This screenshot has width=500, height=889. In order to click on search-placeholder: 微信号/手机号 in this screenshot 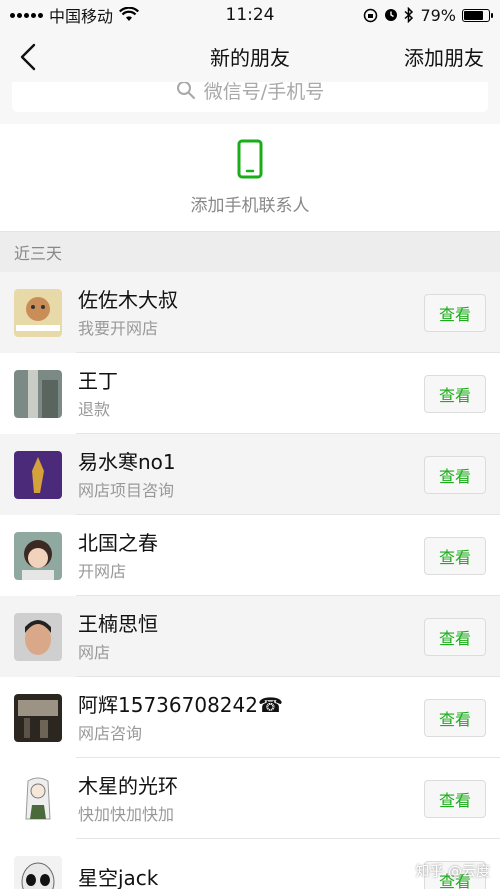, I will do `click(264, 92)`.